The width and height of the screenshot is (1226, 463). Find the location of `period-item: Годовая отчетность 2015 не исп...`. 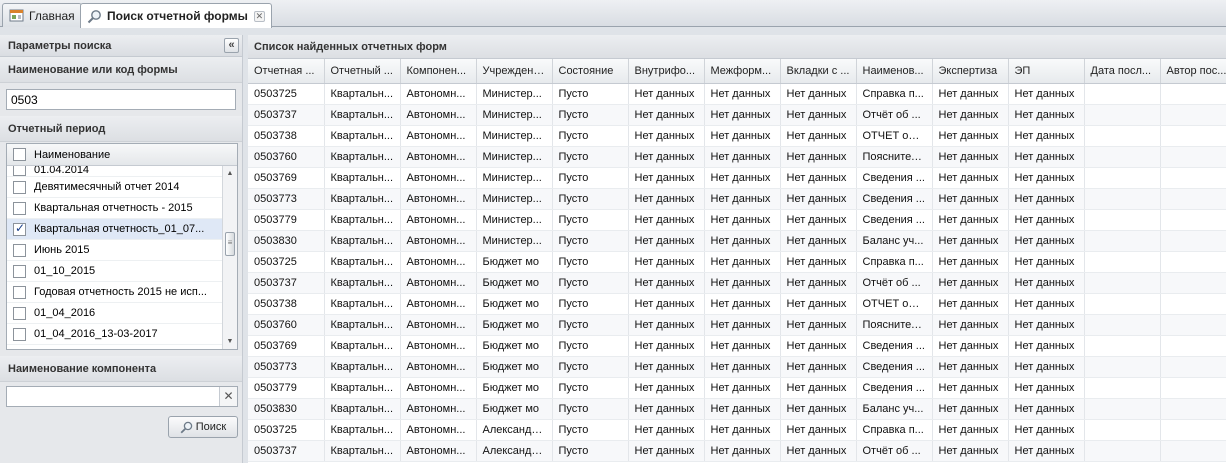

period-item: Годовая отчетность 2015 не исп... is located at coordinates (115, 292).